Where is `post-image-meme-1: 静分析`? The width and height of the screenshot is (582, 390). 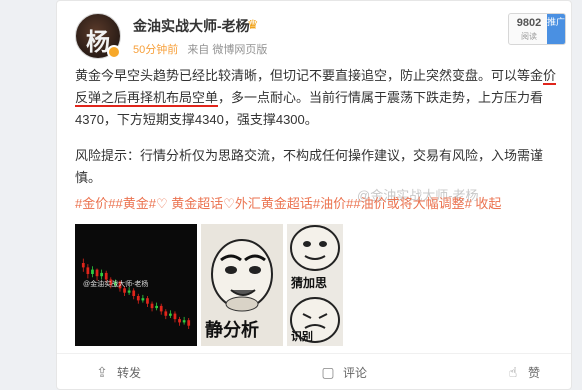
post-image-meme-1: 静分析 is located at coordinates (242, 285).